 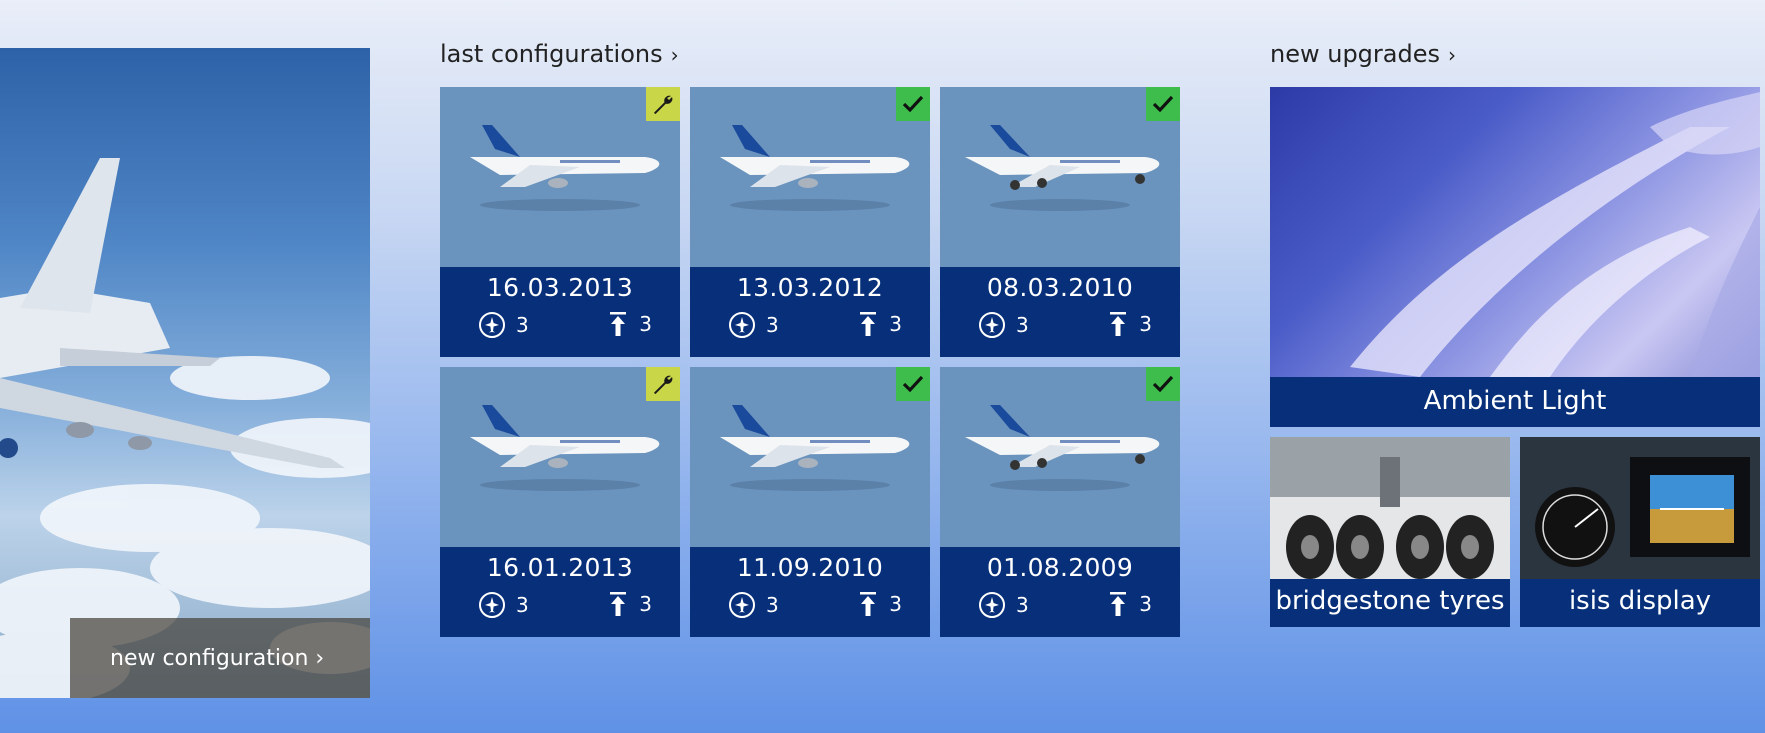 What do you see at coordinates (1390, 508) in the screenshot?
I see `tyres-image` at bounding box center [1390, 508].